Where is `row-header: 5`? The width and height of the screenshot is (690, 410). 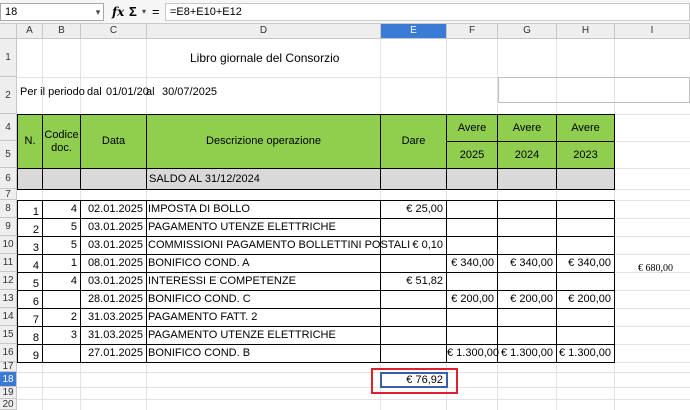
row-header: 5 is located at coordinates (8, 154).